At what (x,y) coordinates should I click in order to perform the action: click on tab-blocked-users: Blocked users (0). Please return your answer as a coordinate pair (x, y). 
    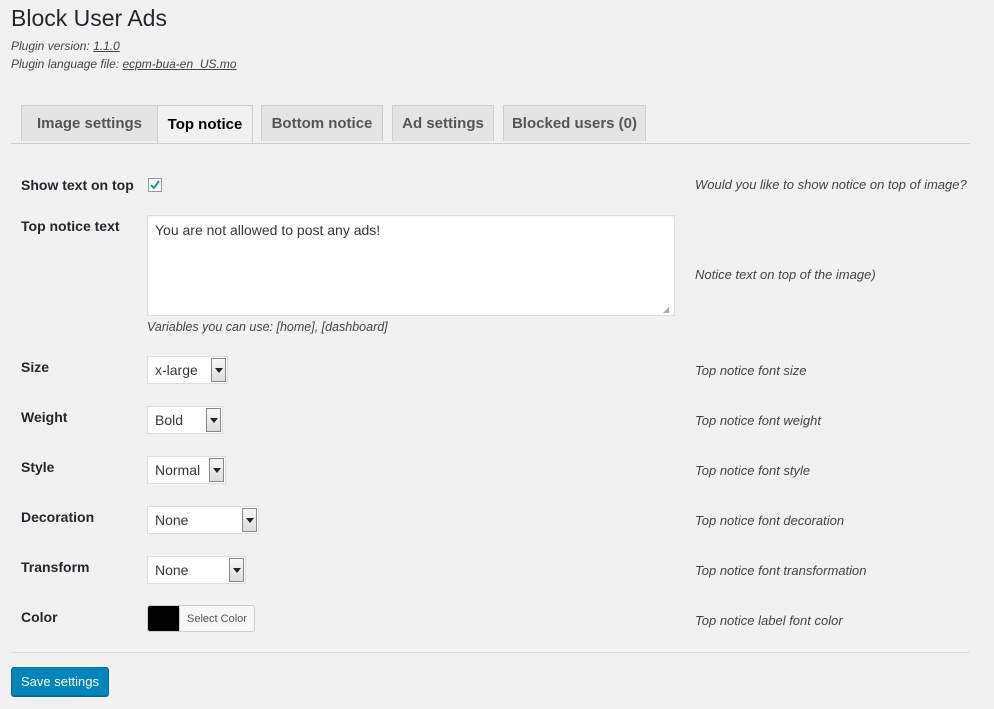
    Looking at the image, I should click on (574, 123).